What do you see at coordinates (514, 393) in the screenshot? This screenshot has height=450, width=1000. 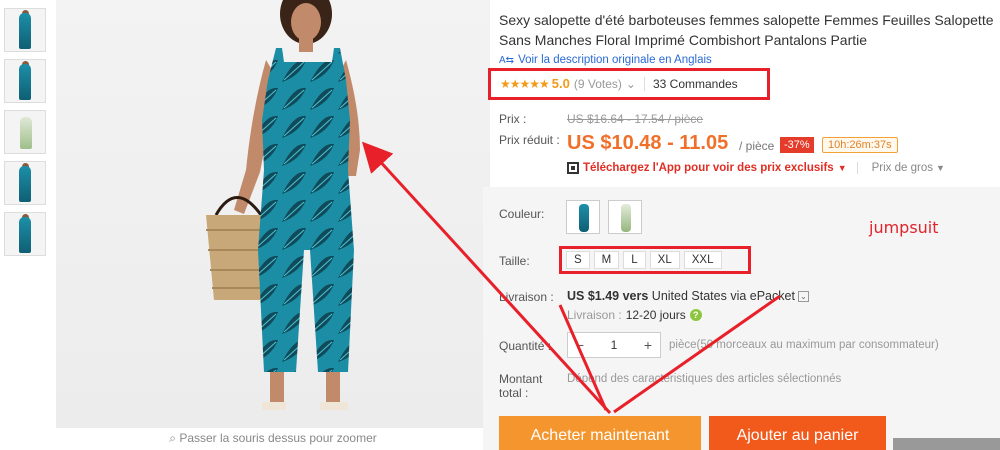 I see `total-label-line2: total :` at bounding box center [514, 393].